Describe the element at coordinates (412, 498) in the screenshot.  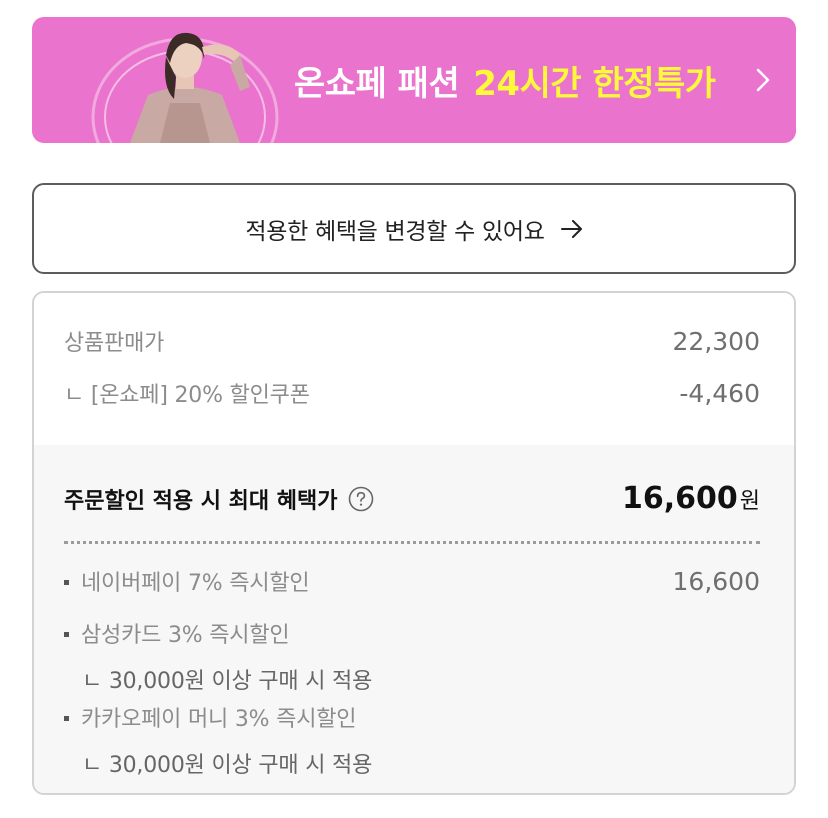
I see `max-benefit-row: 주문할인 적용 시 최대 혜택가 16,600원` at that location.